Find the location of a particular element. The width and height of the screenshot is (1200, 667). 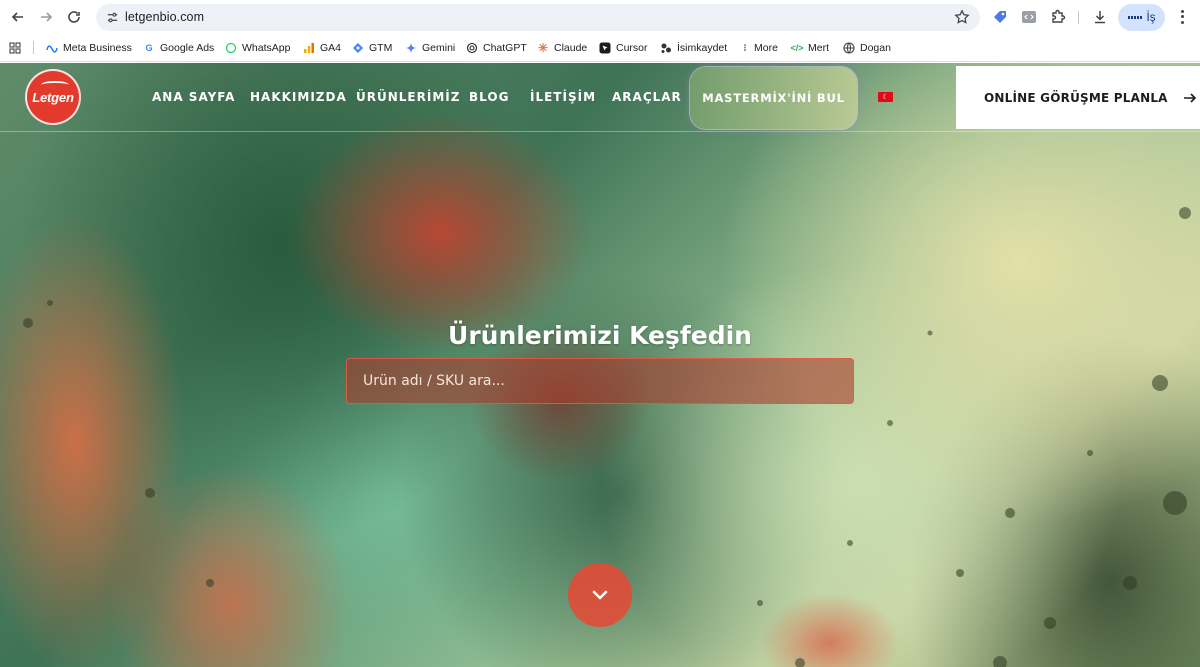

browser-menu-icon is located at coordinates (1182, 17).